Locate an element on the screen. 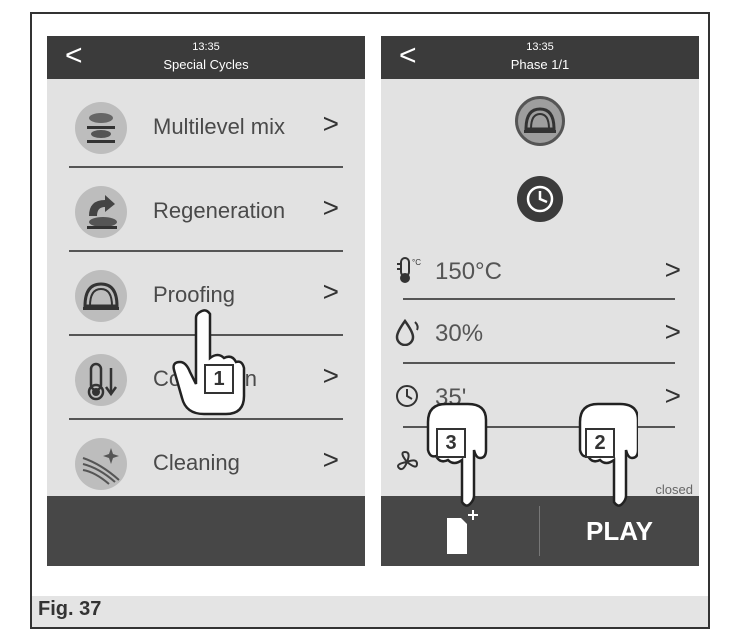 The width and height of the screenshot is (737, 635). regeneration-icon is located at coordinates (101, 212).